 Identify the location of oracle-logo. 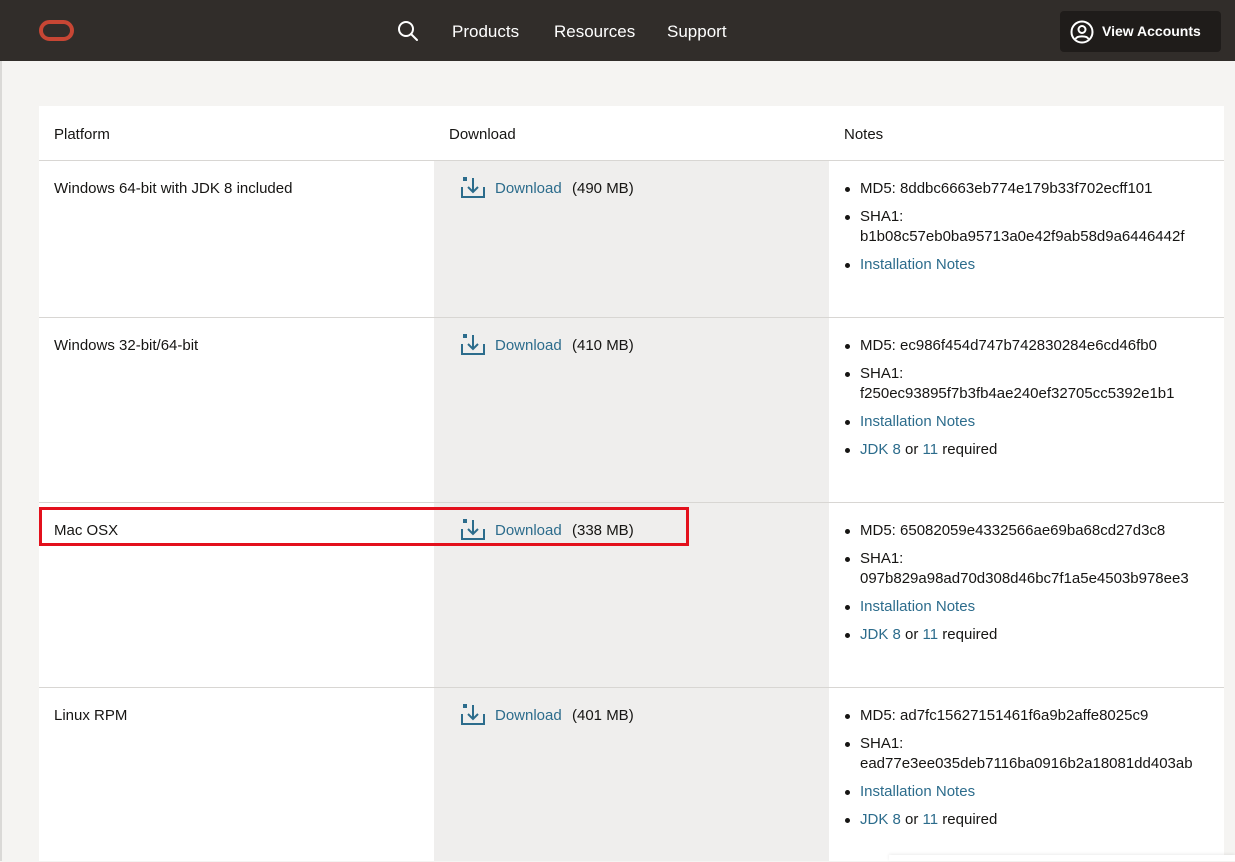
(56, 30).